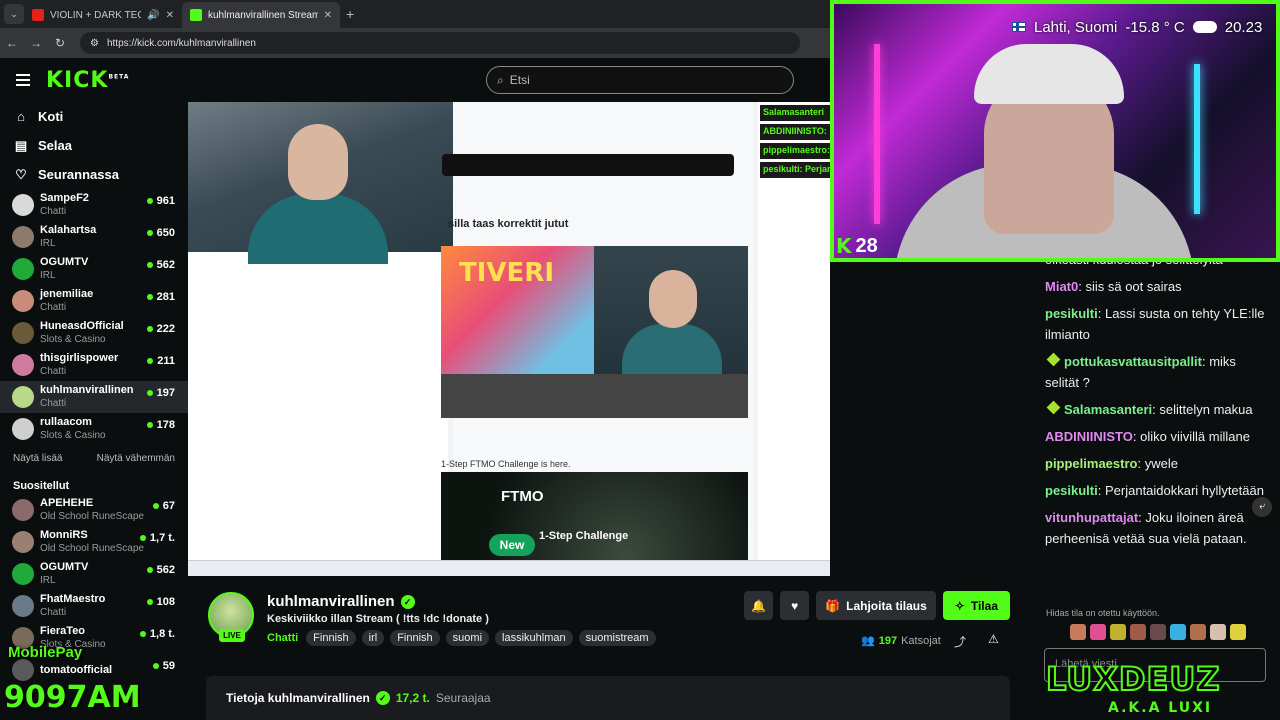  What do you see at coordinates (168, 506) in the screenshot?
I see `viewer-number: 67` at bounding box center [168, 506].